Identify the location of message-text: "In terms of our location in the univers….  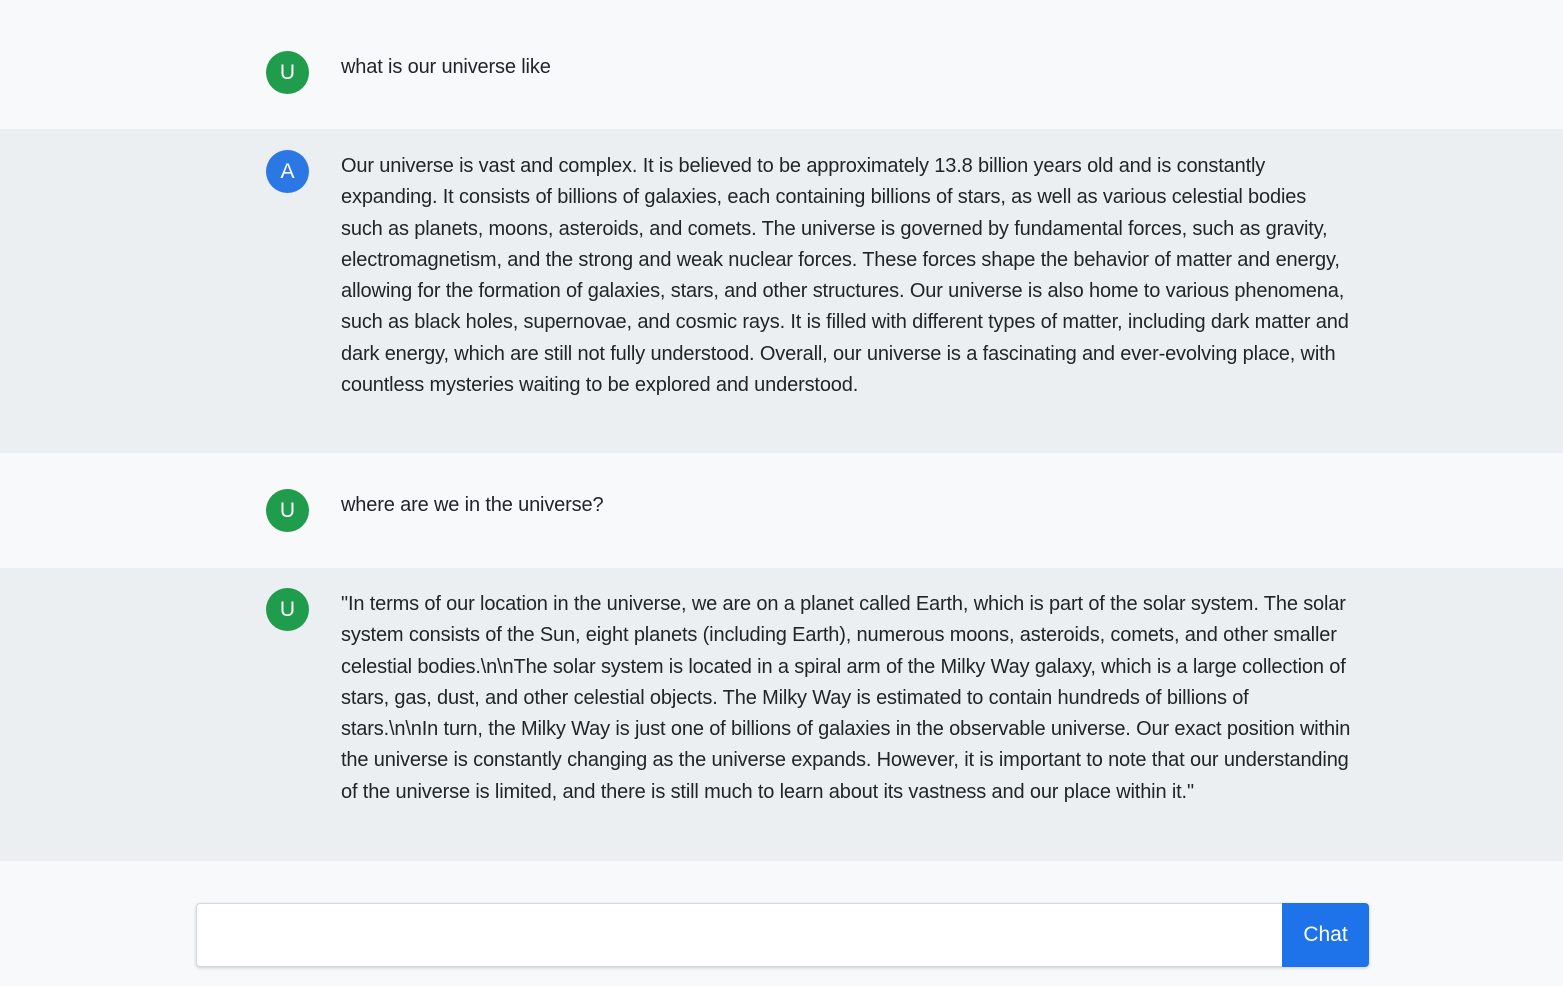
(846, 698).